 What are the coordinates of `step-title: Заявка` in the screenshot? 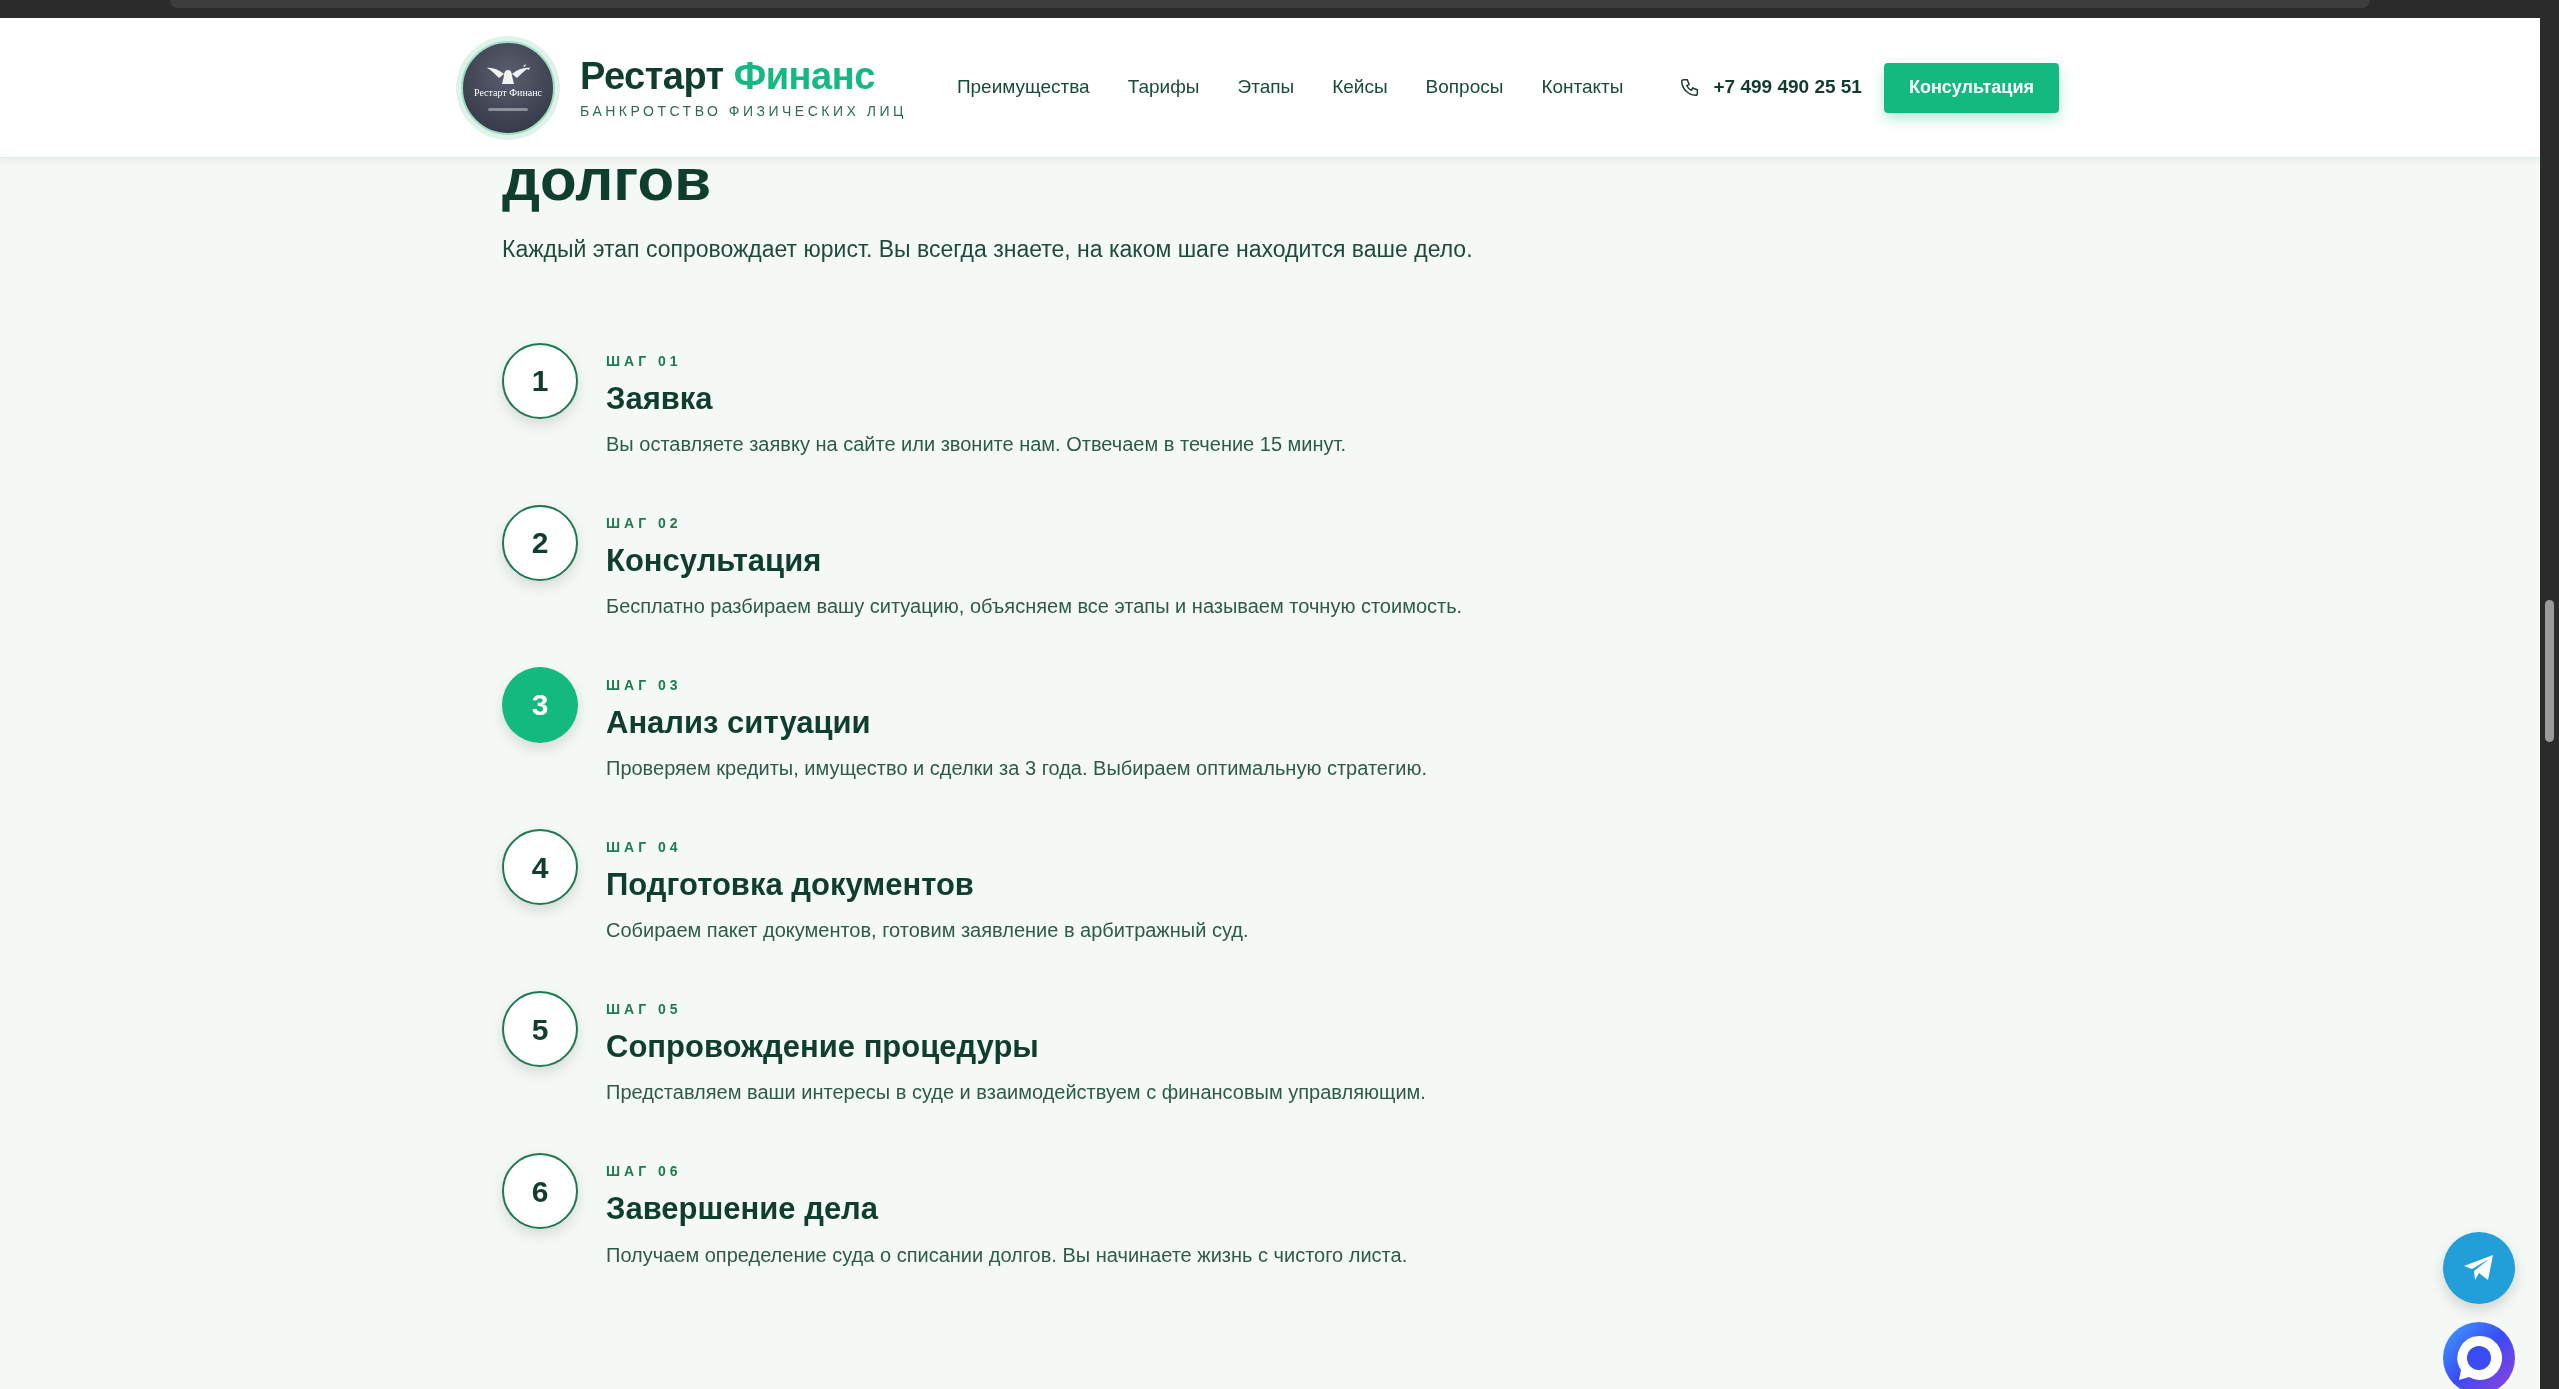 It's located at (660, 398).